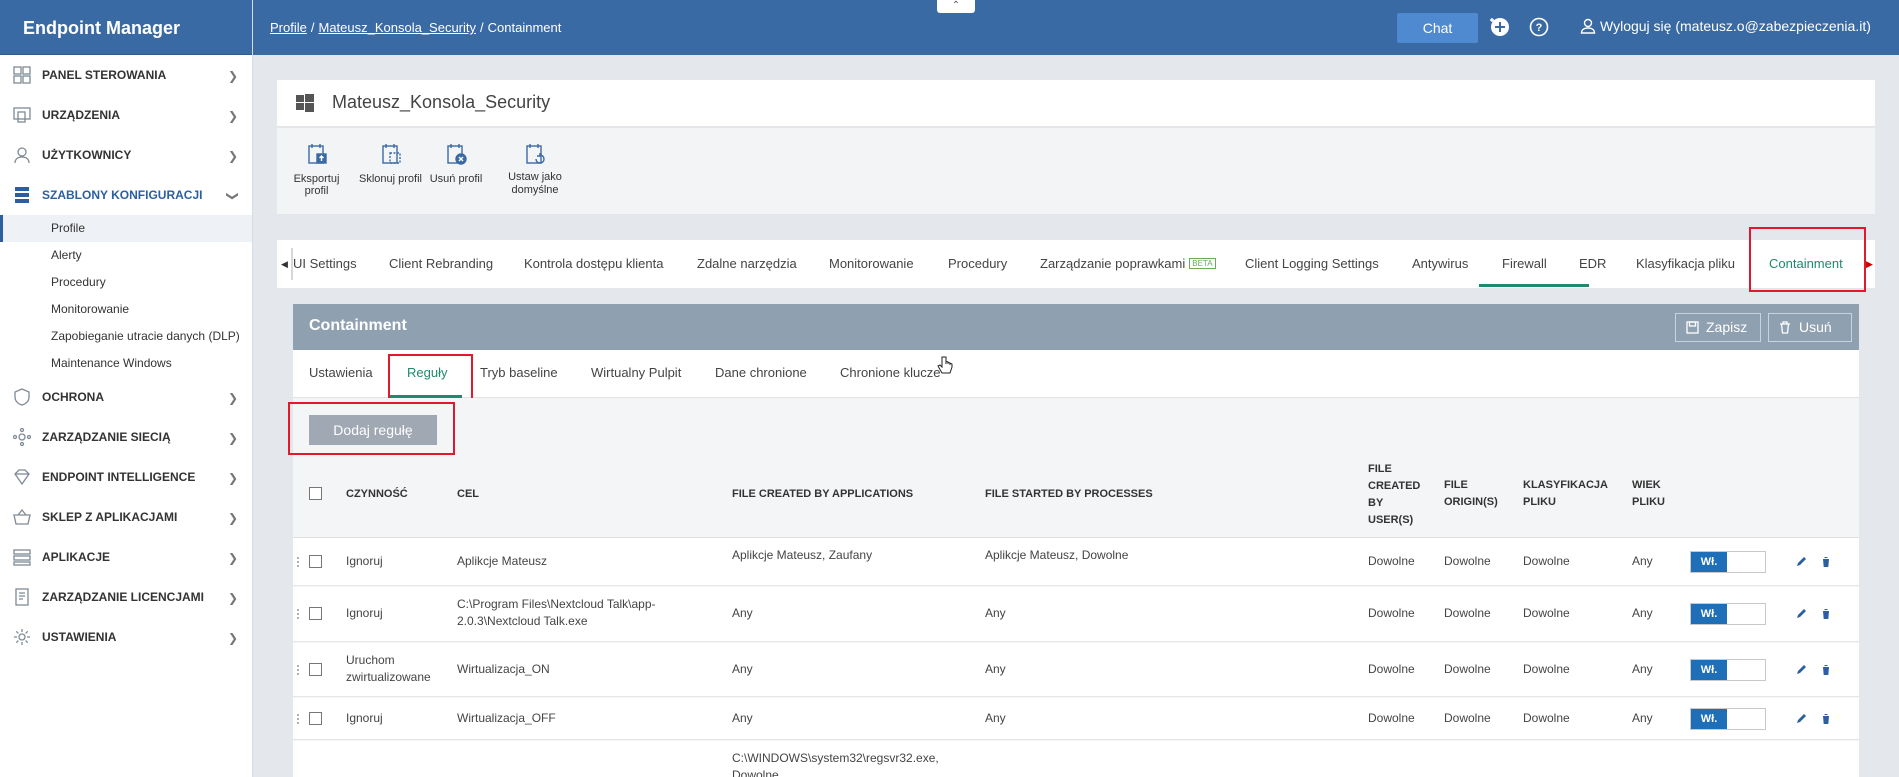  What do you see at coordinates (535, 177) in the screenshot?
I see `set-default-label: Ustaw jako` at bounding box center [535, 177].